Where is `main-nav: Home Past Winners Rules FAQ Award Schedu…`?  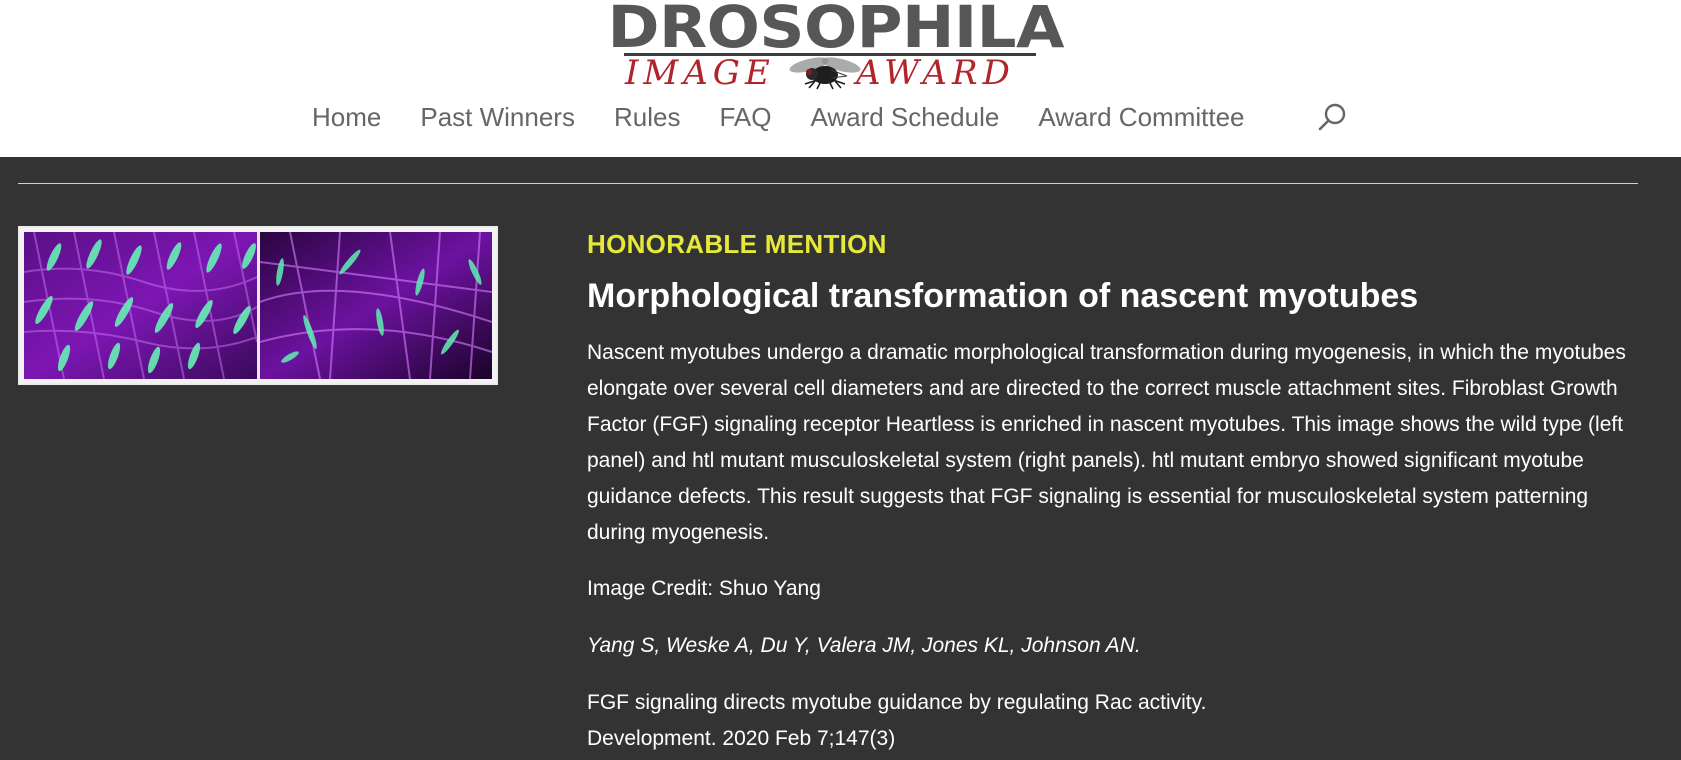 main-nav: Home Past Winners Rules FAQ Award Schedu… is located at coordinates (798, 117).